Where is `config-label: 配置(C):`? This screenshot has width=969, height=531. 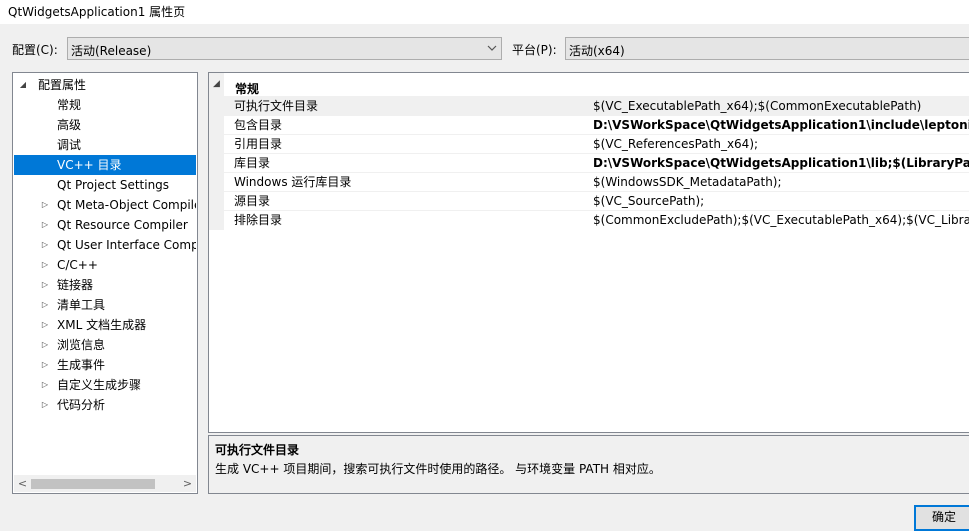 config-label: 配置(C): is located at coordinates (35, 50).